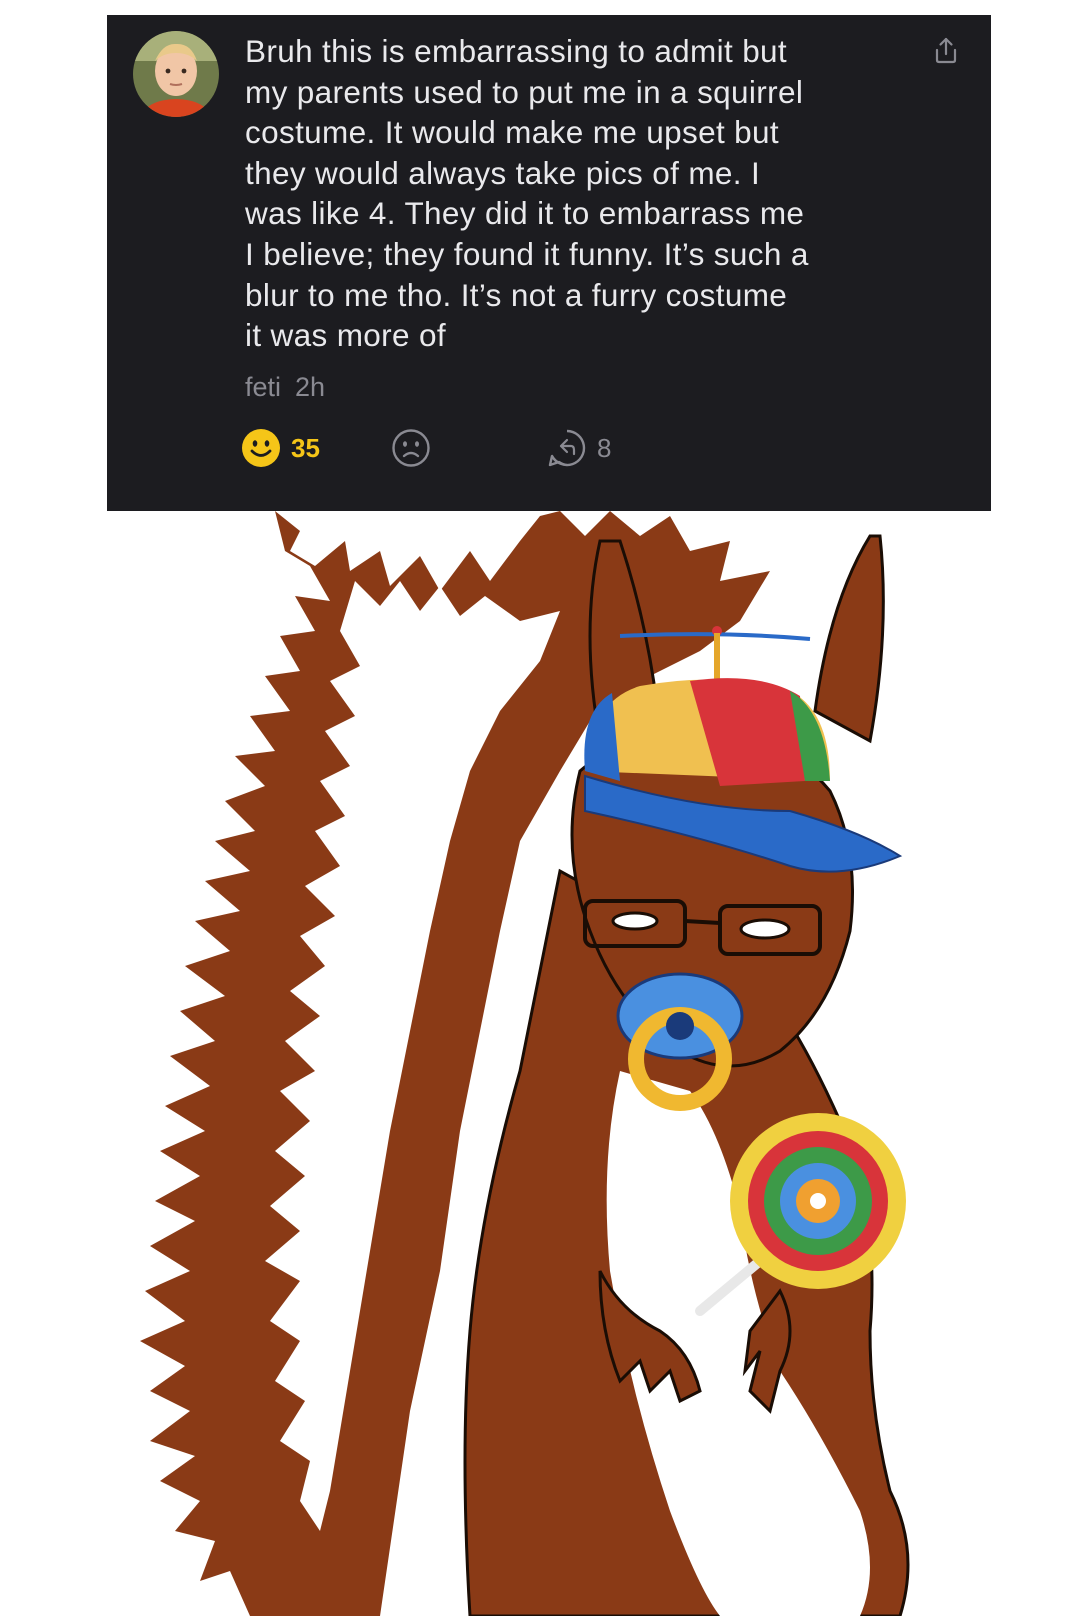  Describe the element at coordinates (567, 448) in the screenshot. I see `reply-icon` at that location.